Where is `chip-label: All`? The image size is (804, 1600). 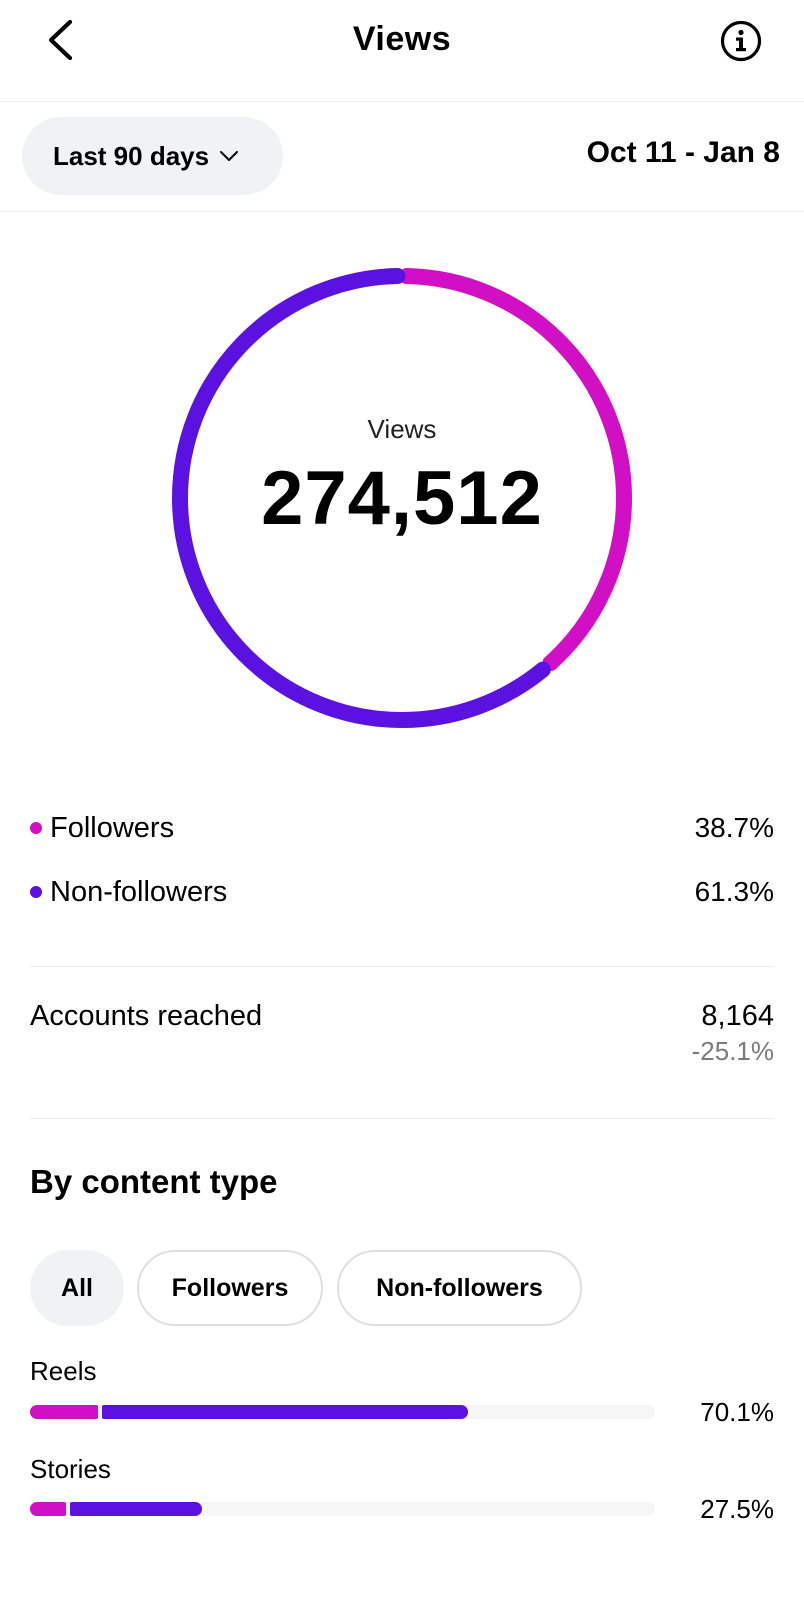
chip-label: All is located at coordinates (77, 1287).